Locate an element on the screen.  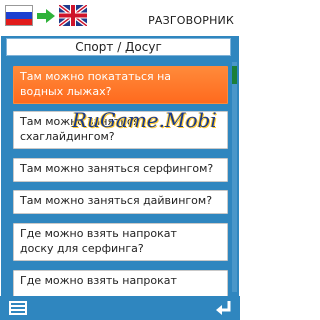
list-item-label: Там можно заняться дайвингом? is located at coordinates (116, 200).